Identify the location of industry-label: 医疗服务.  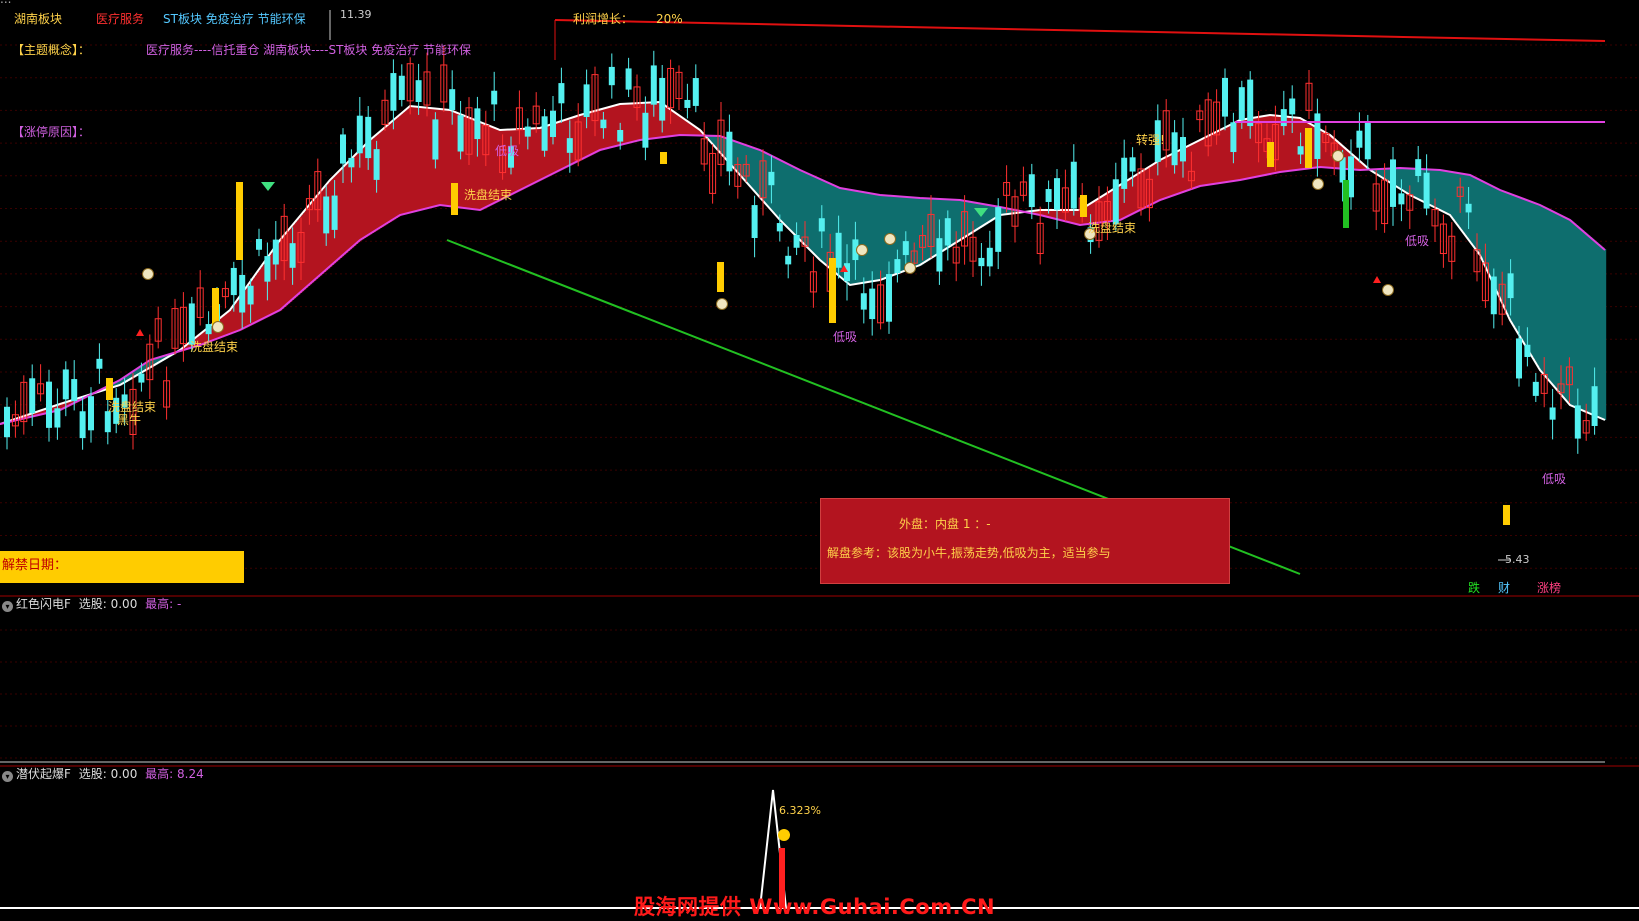
(120, 19).